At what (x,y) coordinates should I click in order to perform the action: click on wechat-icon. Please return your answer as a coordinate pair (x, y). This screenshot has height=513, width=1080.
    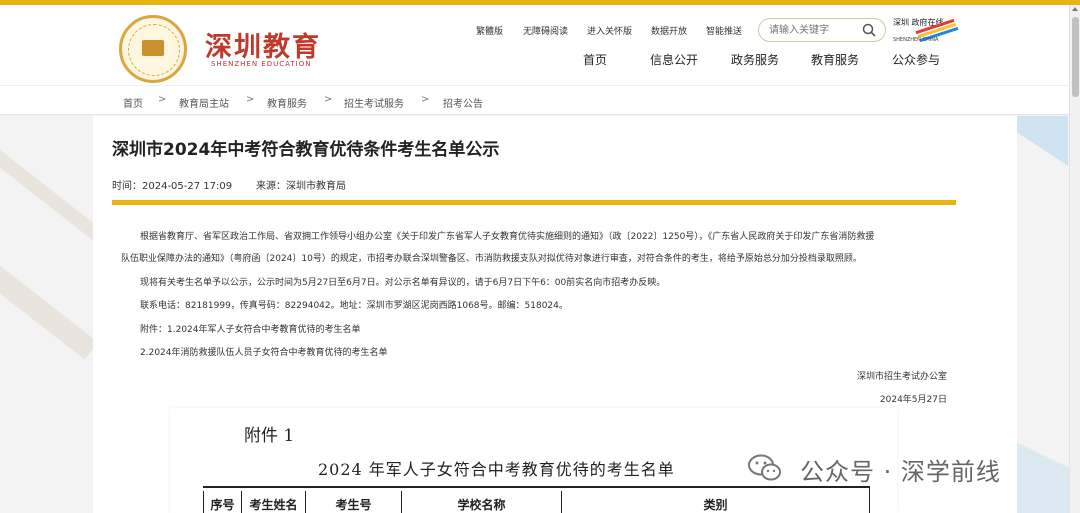
    Looking at the image, I should click on (764, 467).